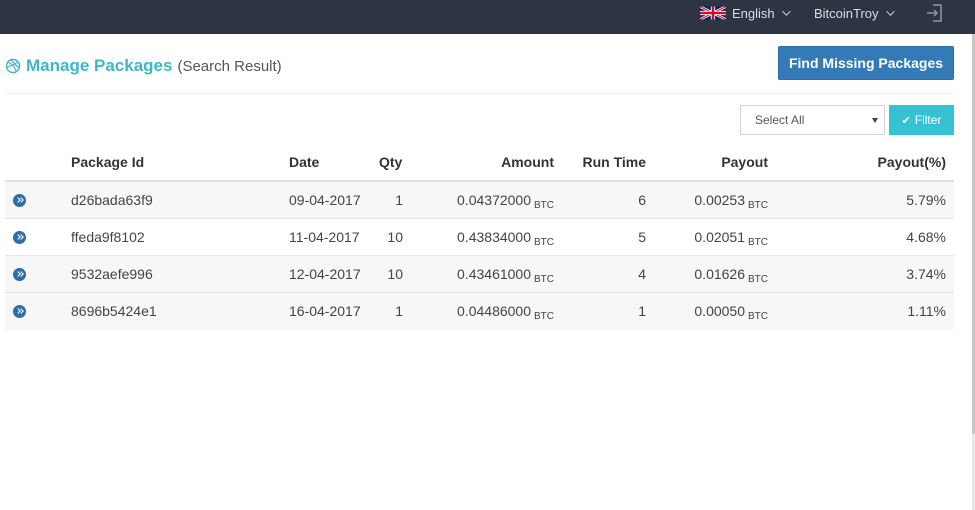 The width and height of the screenshot is (975, 510). Describe the element at coordinates (390, 162) in the screenshot. I see `header-qty: Qty` at that location.